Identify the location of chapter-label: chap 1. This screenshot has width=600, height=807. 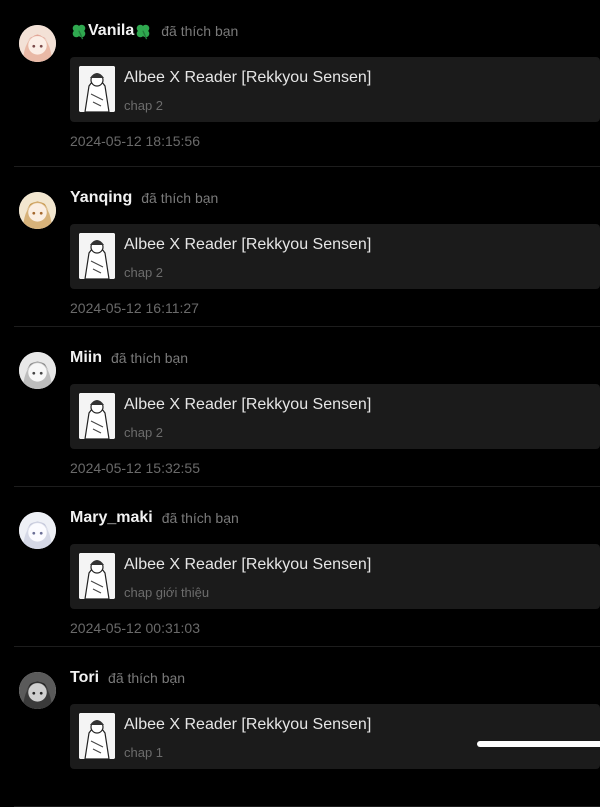
(144, 752).